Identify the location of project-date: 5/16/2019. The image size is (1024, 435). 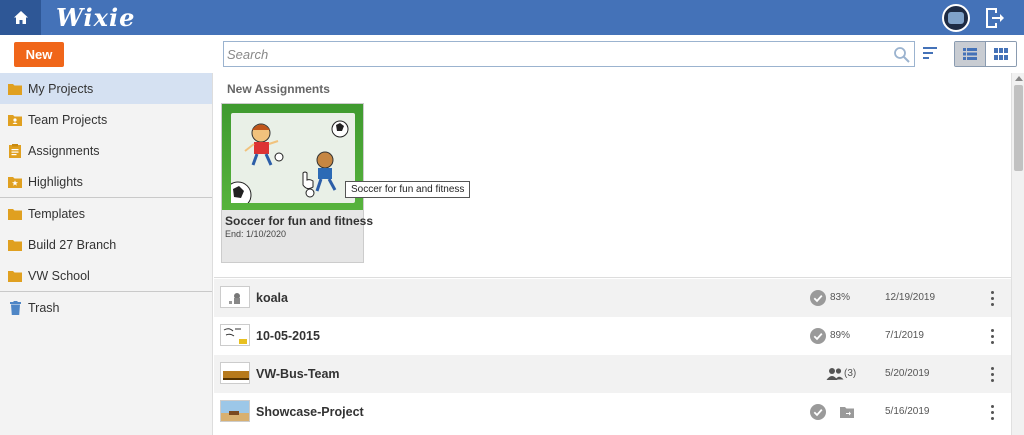
(907, 411).